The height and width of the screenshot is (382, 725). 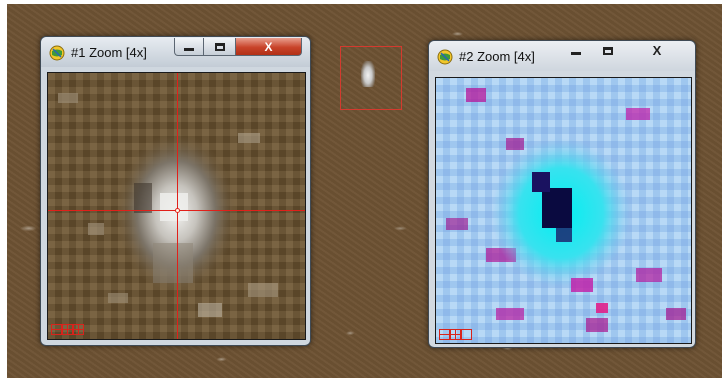 I want to click on selected-feature, so click(x=368, y=74).